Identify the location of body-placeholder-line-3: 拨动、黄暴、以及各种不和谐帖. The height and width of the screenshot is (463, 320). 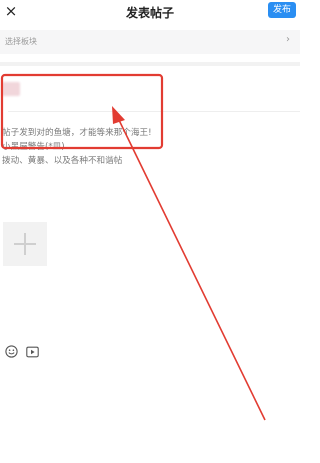
(62, 161).